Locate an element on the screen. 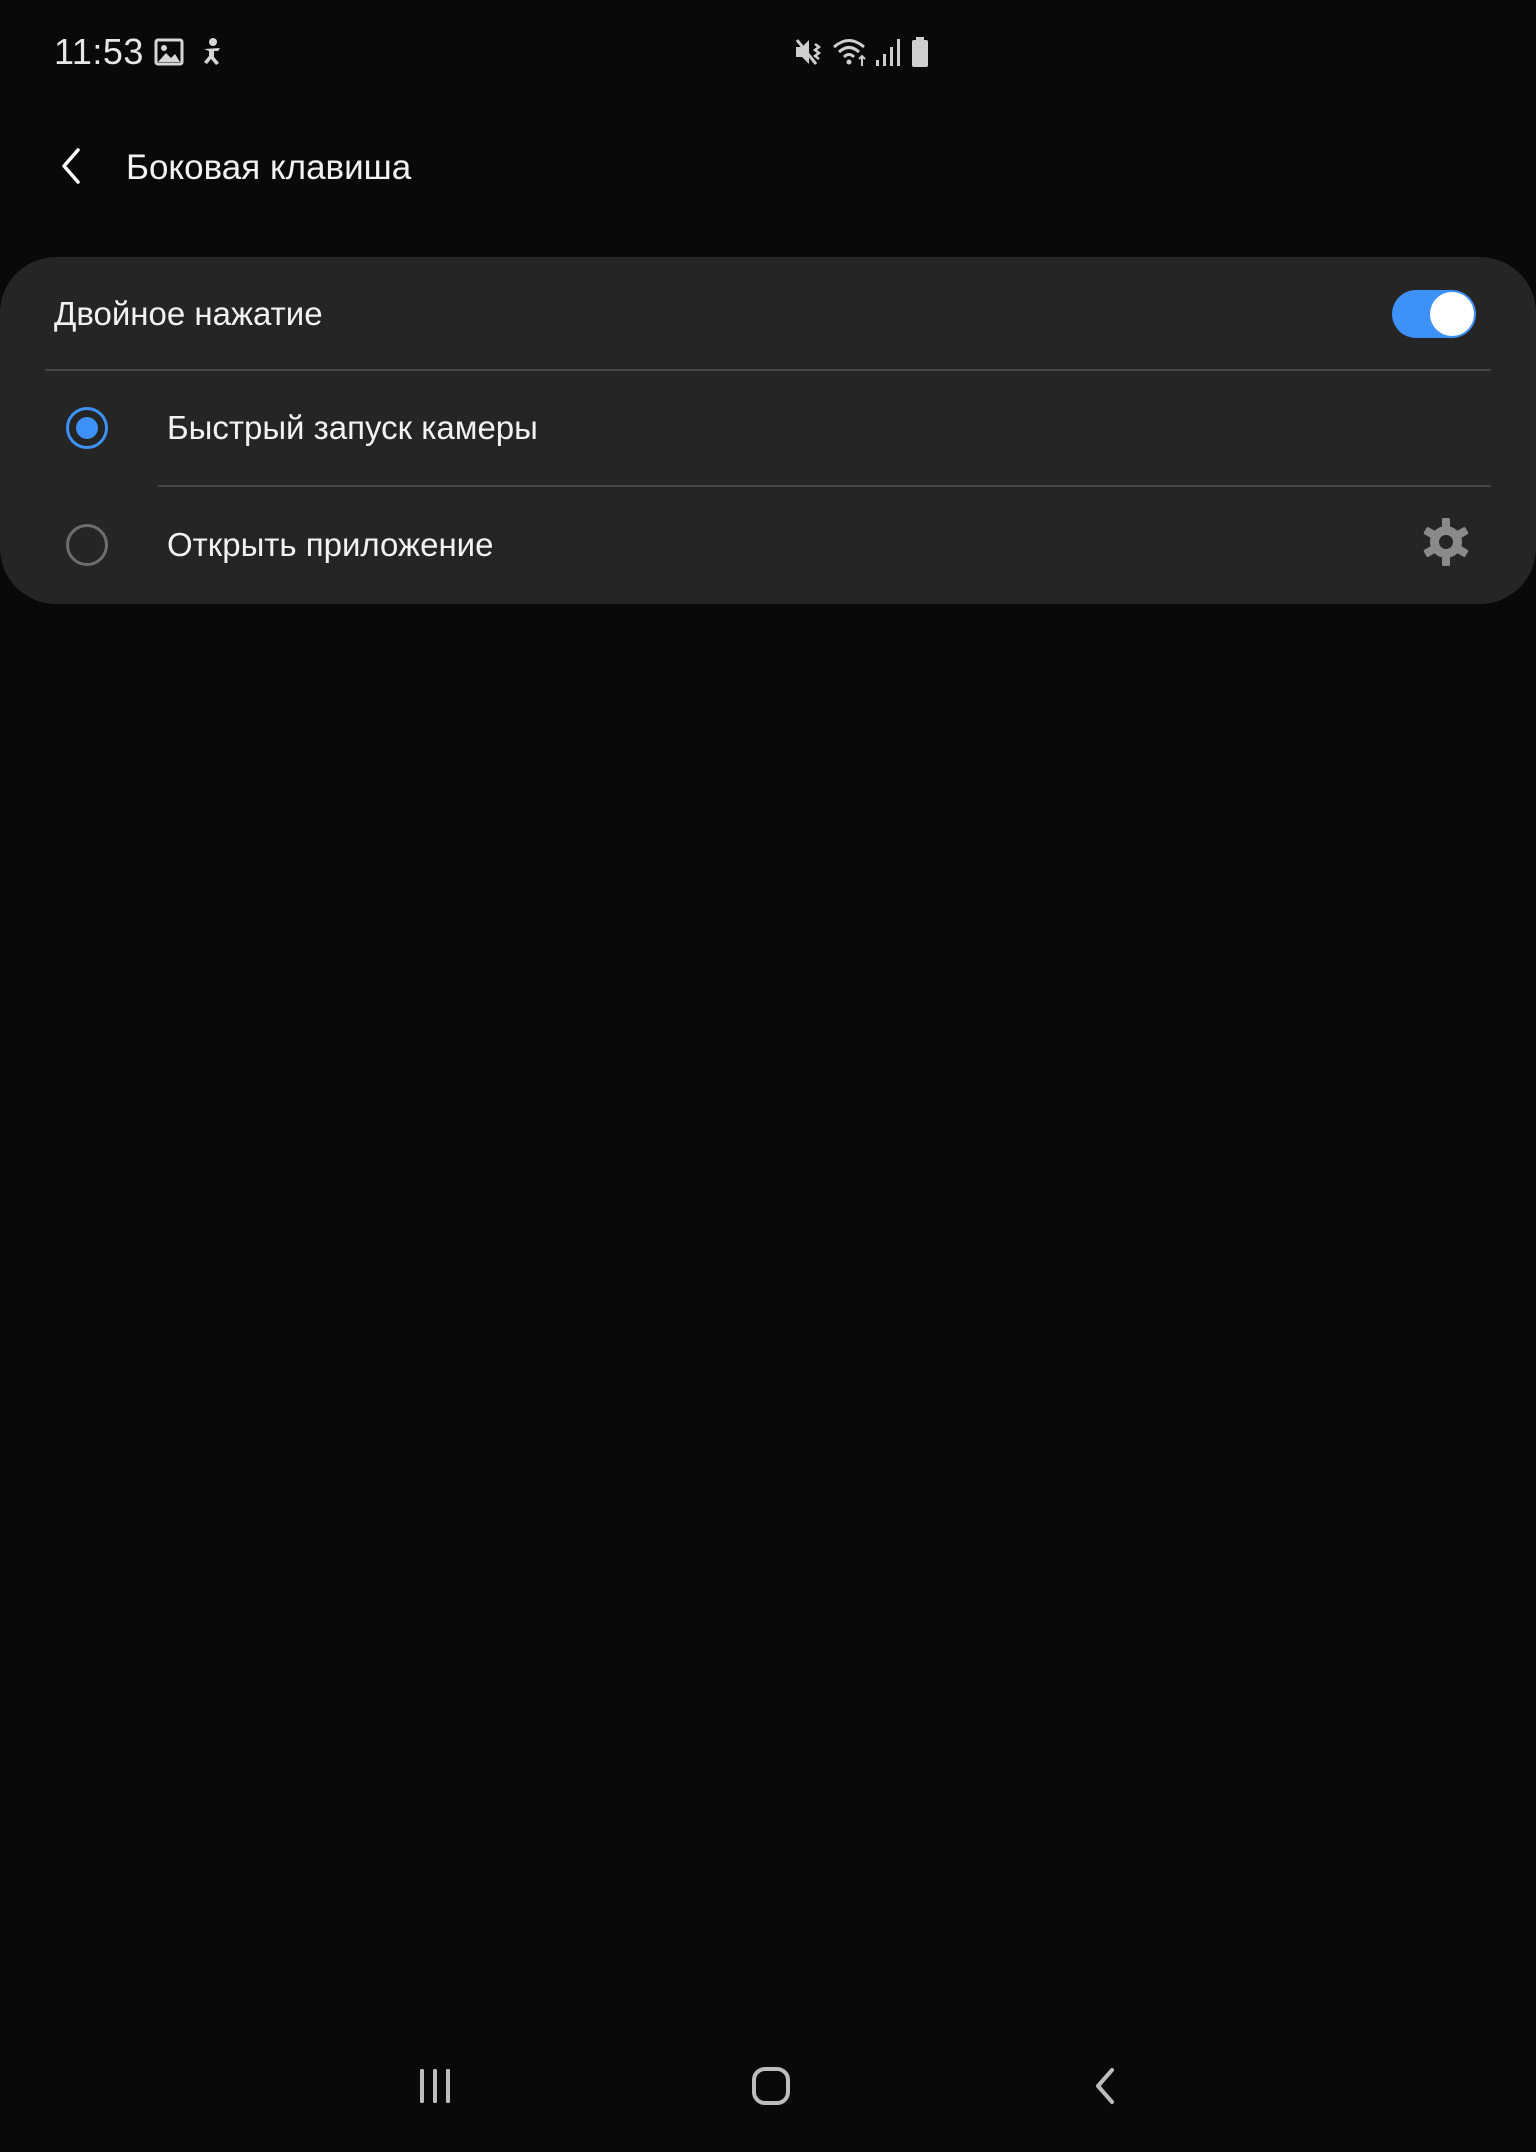 Image resolution: width=1536 pixels, height=2152 pixels. option-quick-camera-row: Быстрый запуск камеры is located at coordinates (768, 428).